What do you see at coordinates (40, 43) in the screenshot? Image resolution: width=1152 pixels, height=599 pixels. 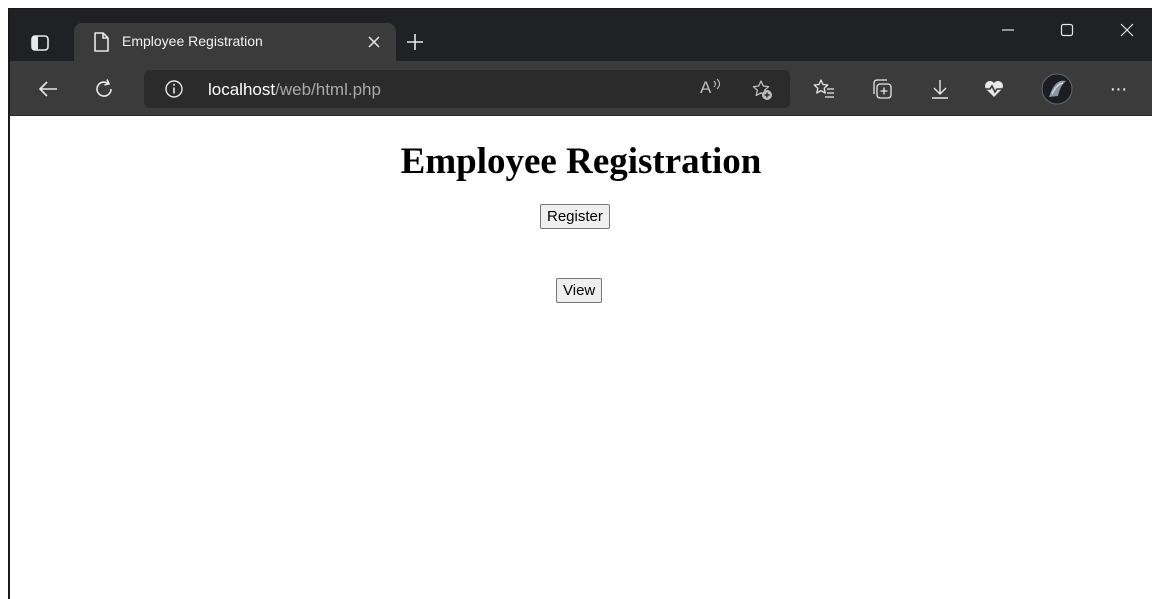 I see `tab-actions-icon` at bounding box center [40, 43].